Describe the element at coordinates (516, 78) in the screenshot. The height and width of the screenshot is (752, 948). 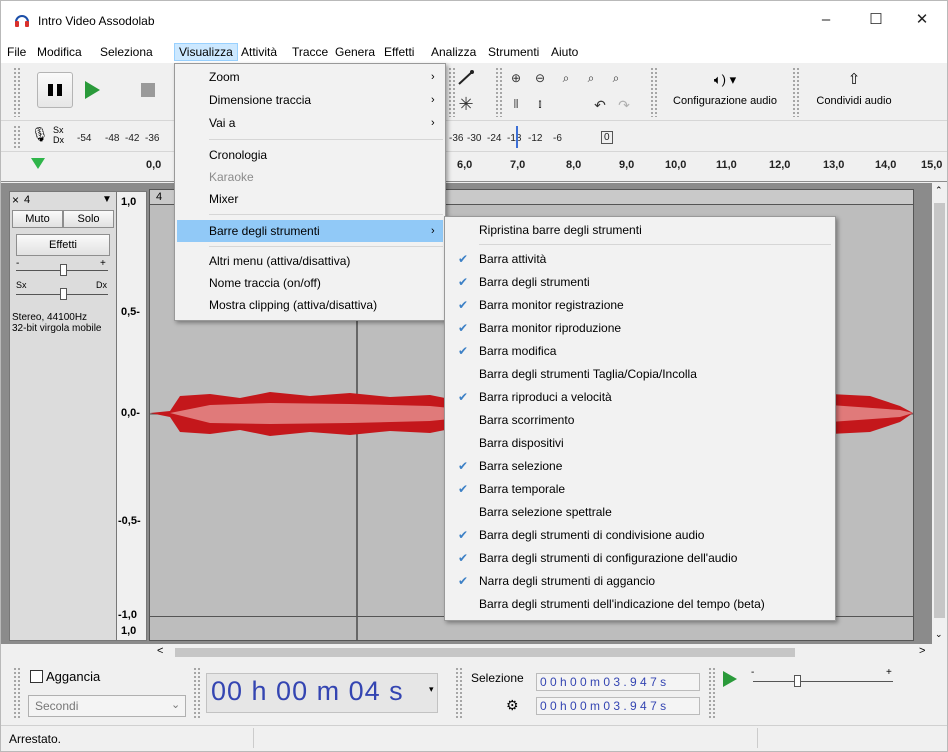
I see `zoom-in-icon: ⊕` at that location.